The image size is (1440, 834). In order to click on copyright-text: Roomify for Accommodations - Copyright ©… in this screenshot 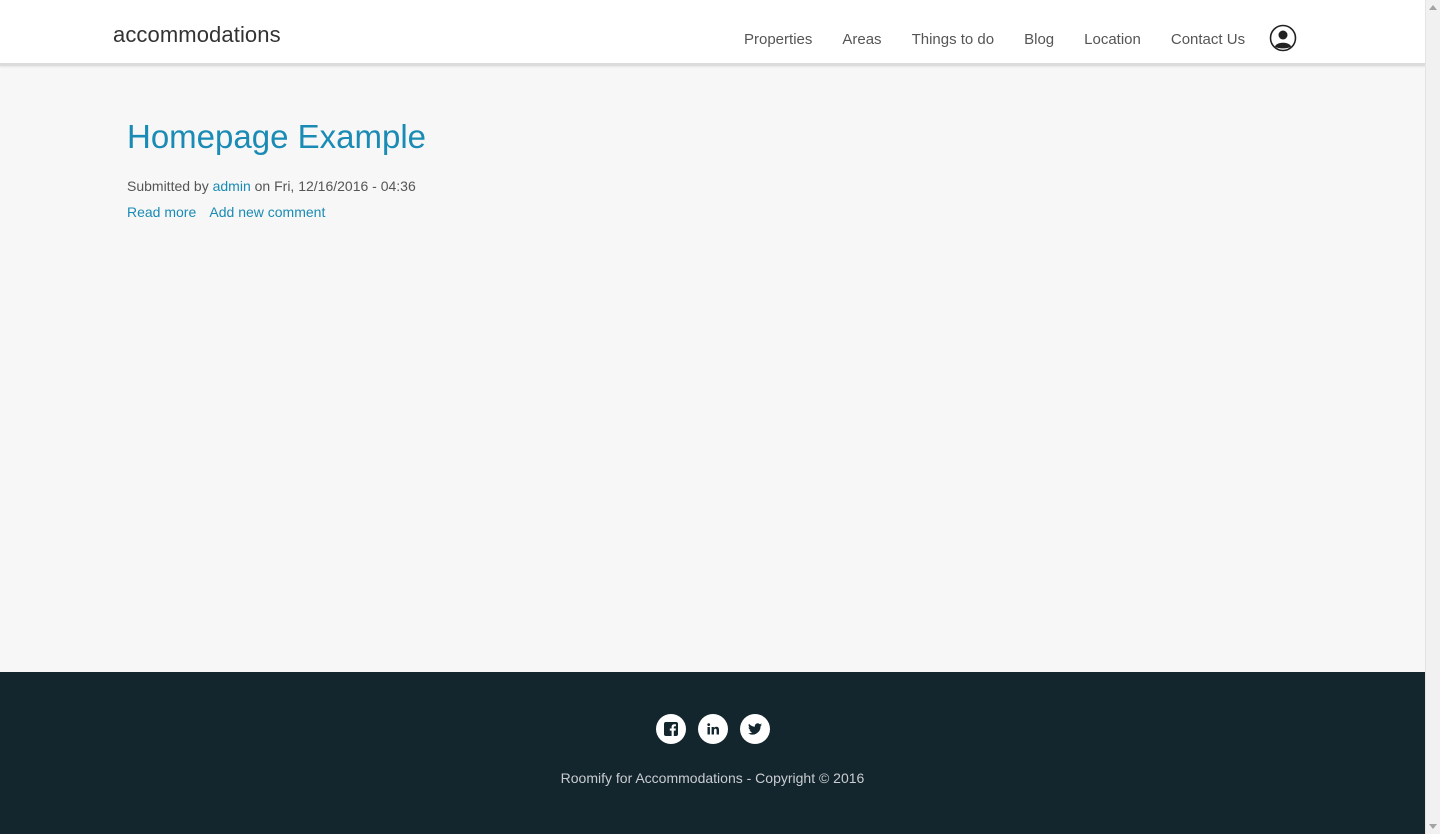, I will do `click(712, 778)`.